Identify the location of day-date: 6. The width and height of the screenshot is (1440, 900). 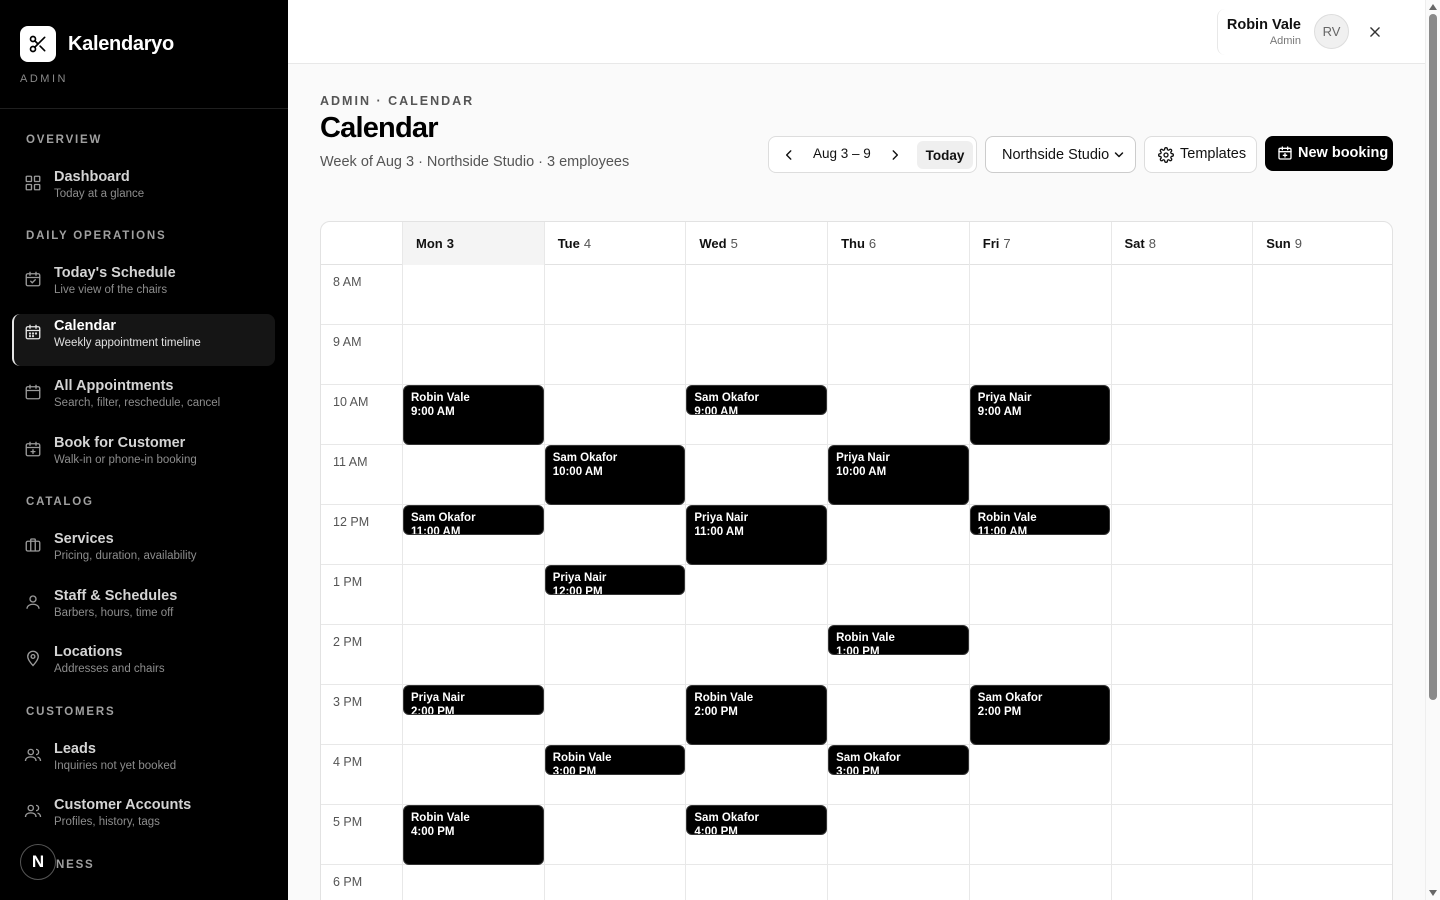
(872, 243).